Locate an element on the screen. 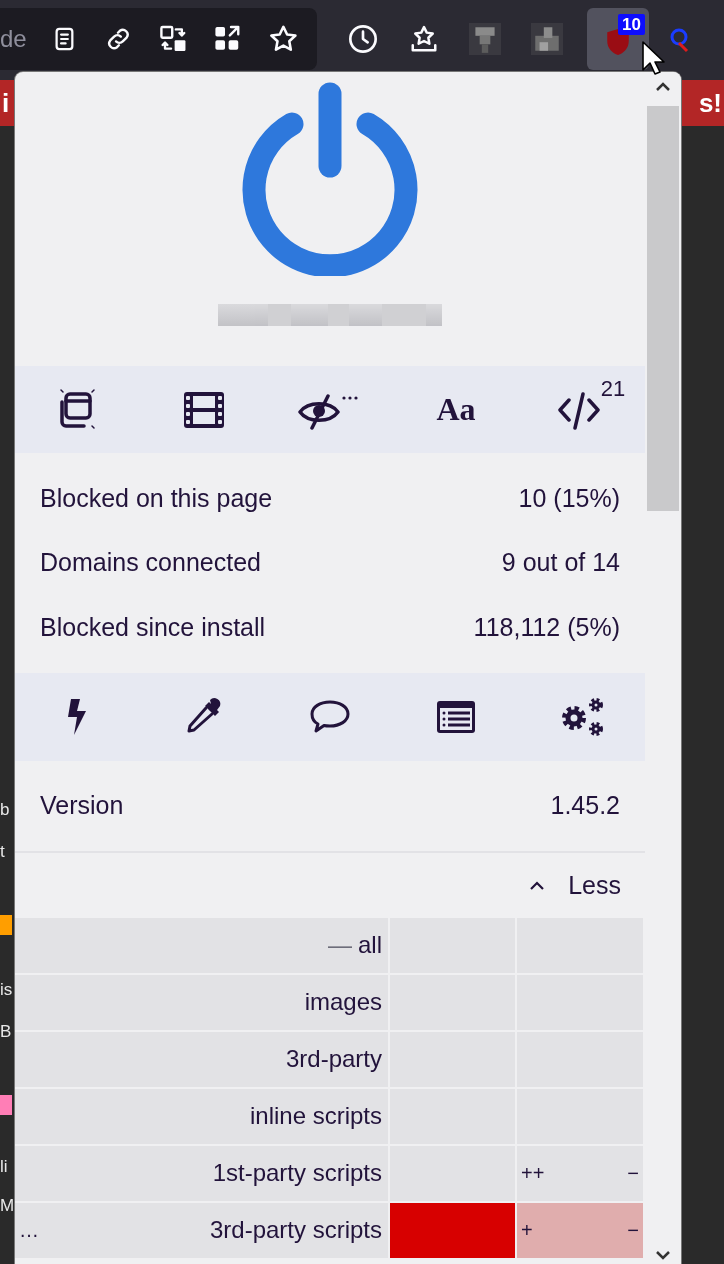  rule-name: all is located at coordinates (370, 944).